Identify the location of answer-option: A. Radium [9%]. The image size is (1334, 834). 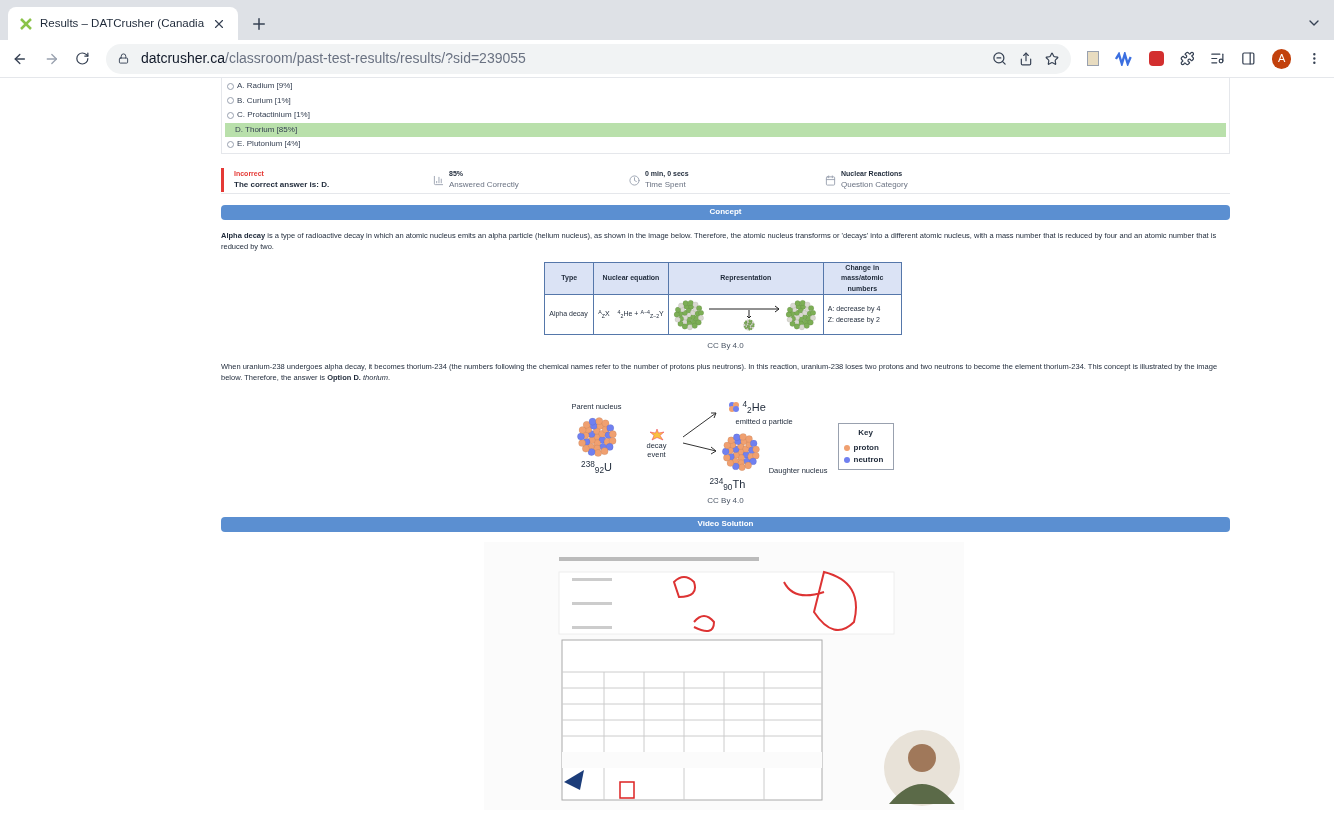
(725, 86).